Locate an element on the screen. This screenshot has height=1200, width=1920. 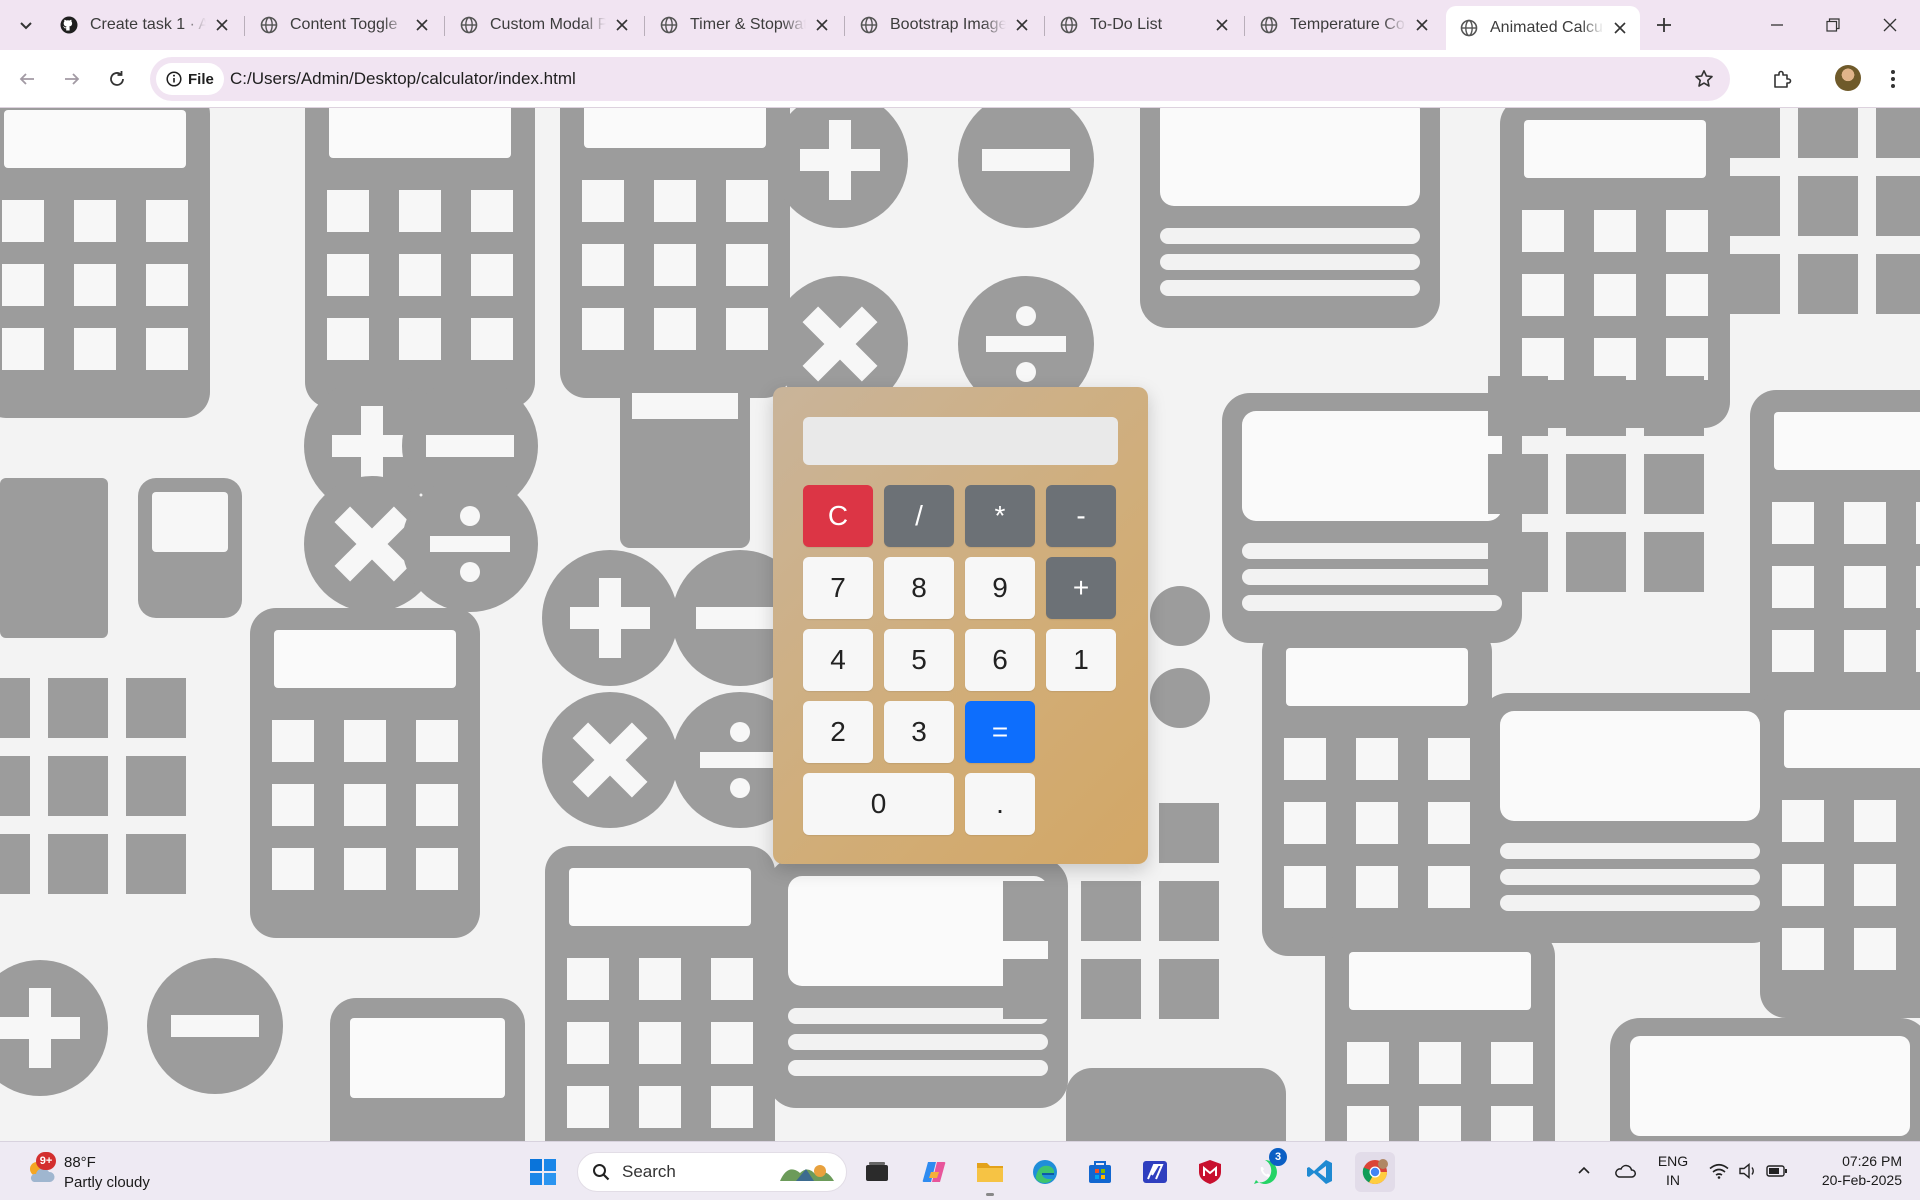
digit-8-button: 8 is located at coordinates (919, 588).